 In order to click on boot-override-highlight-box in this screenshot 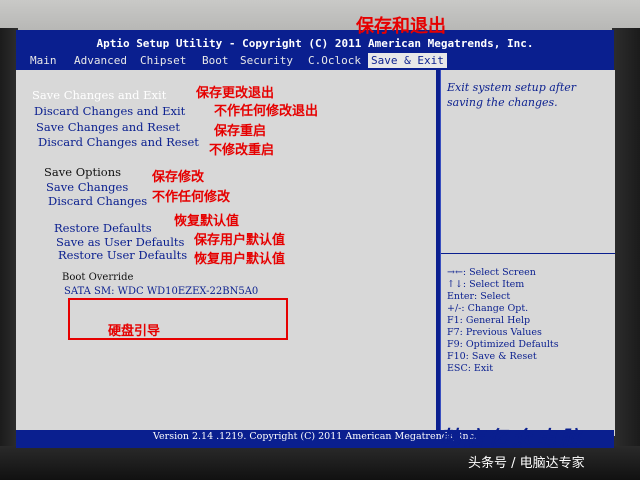, I will do `click(178, 319)`.